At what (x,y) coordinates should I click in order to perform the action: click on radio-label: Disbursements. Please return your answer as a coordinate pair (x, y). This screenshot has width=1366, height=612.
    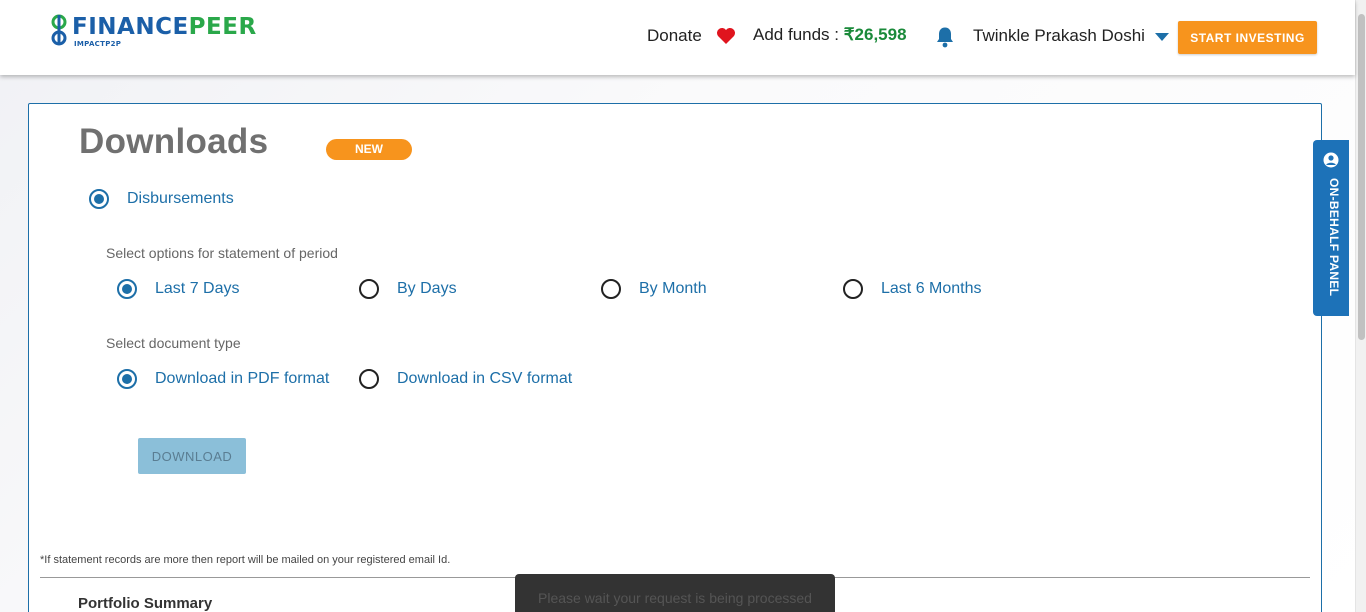
    Looking at the image, I should click on (180, 199).